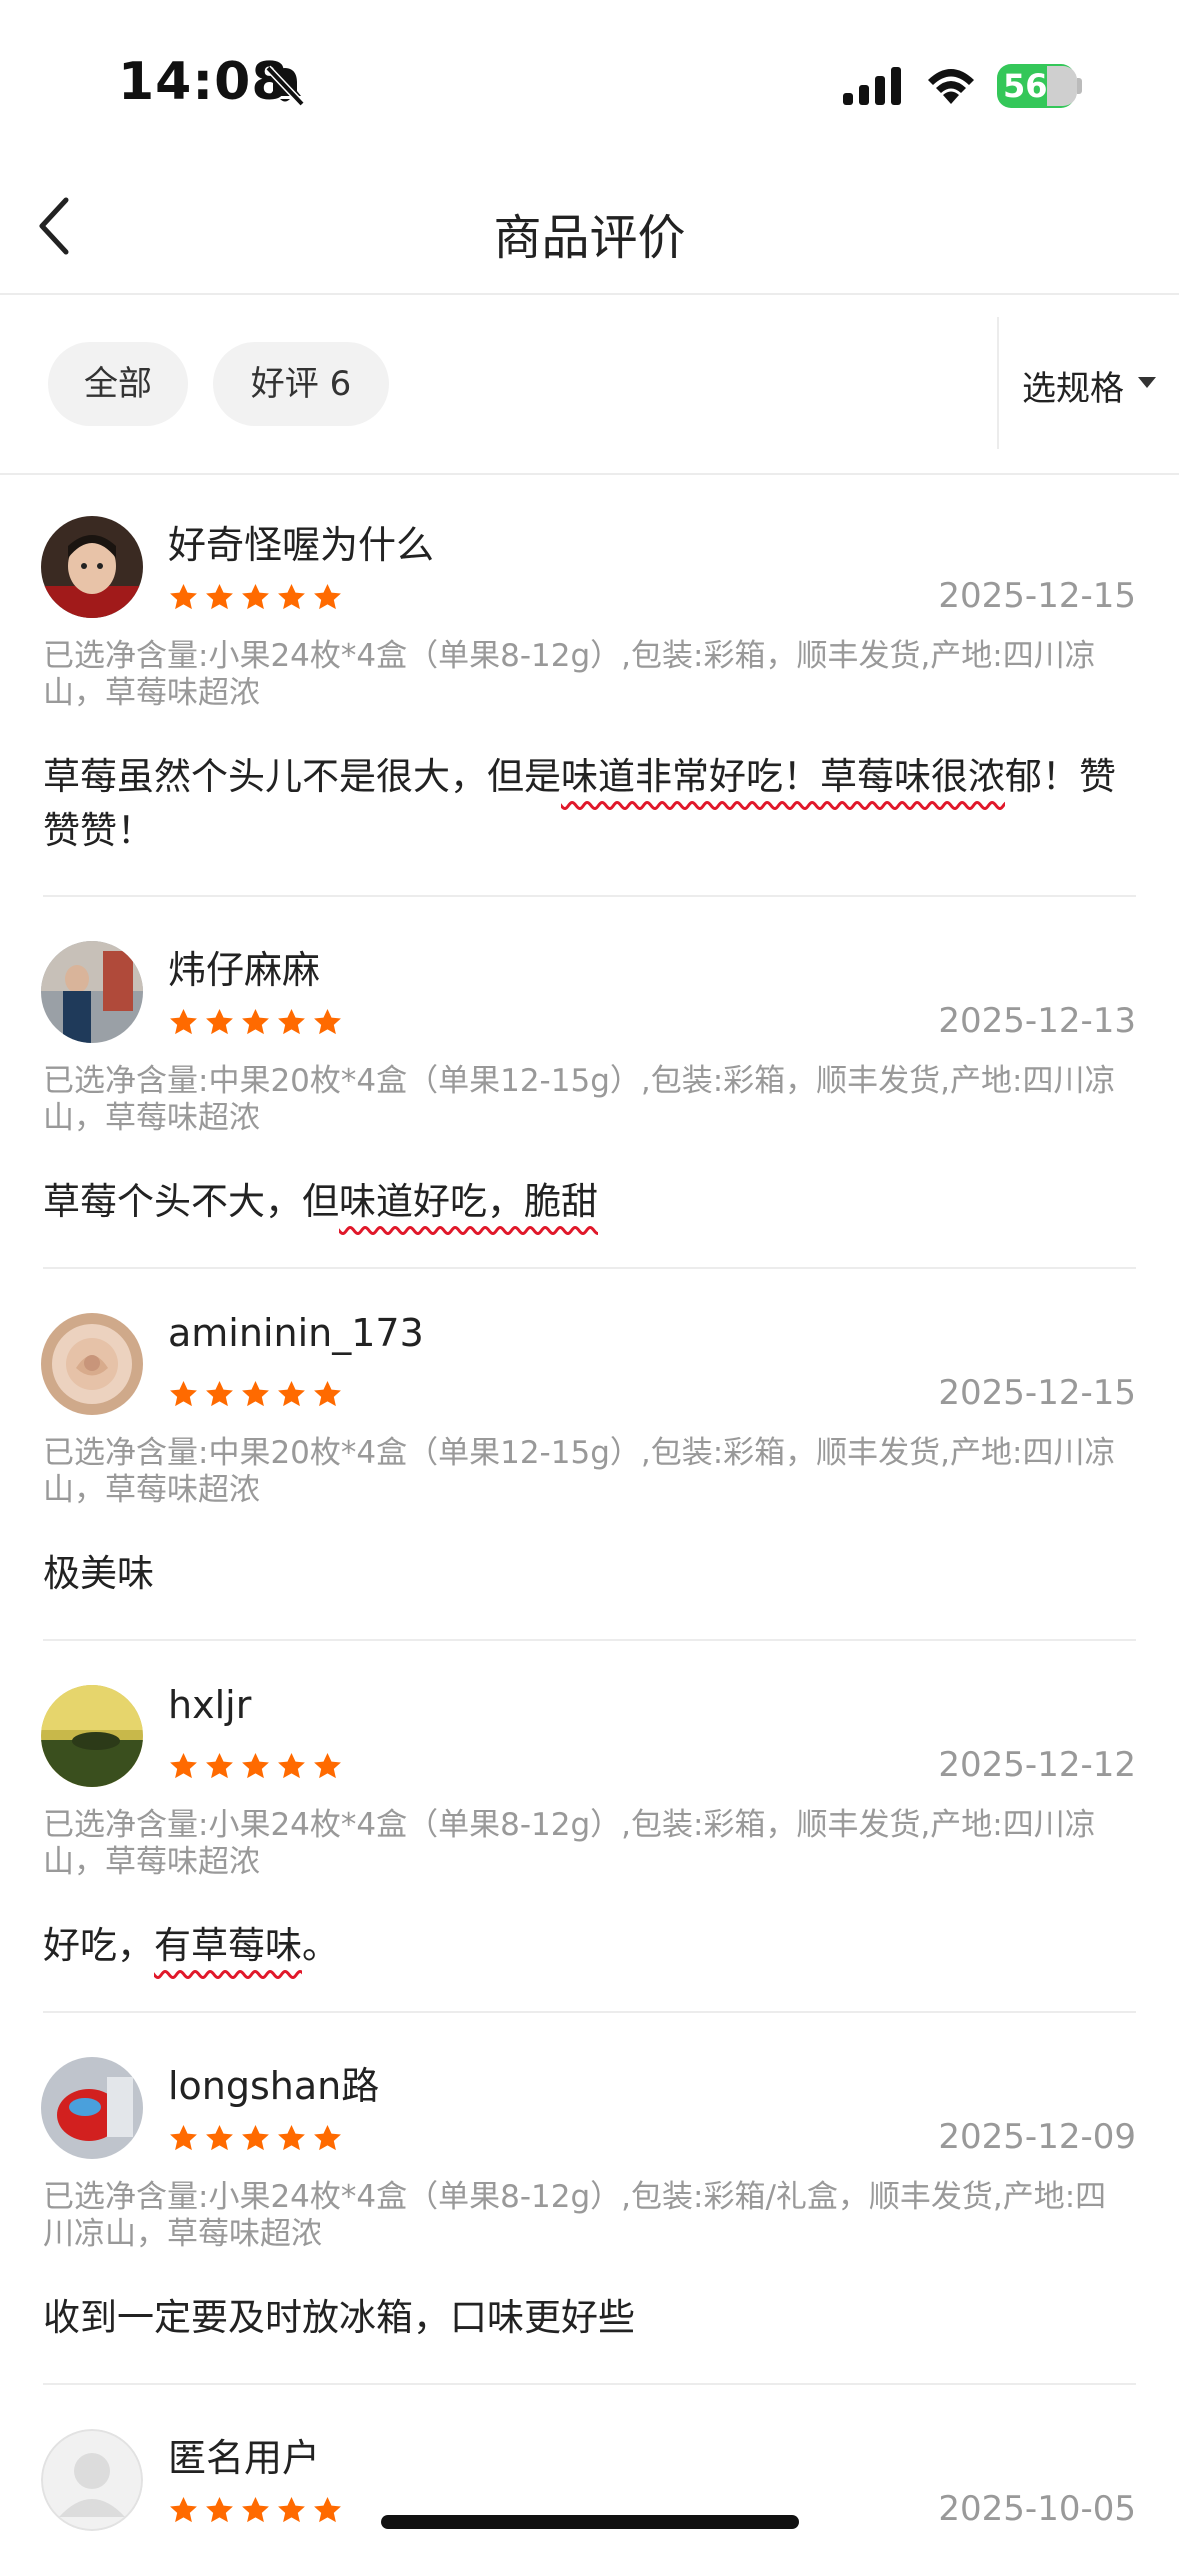 This screenshot has height=2556, width=1179. I want to click on nav-bar: 商品评价, so click(589, 222).